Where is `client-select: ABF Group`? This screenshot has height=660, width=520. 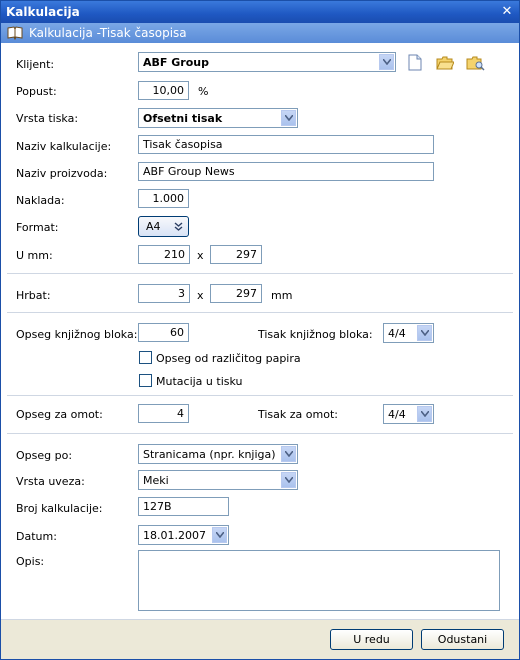 client-select: ABF Group is located at coordinates (267, 62).